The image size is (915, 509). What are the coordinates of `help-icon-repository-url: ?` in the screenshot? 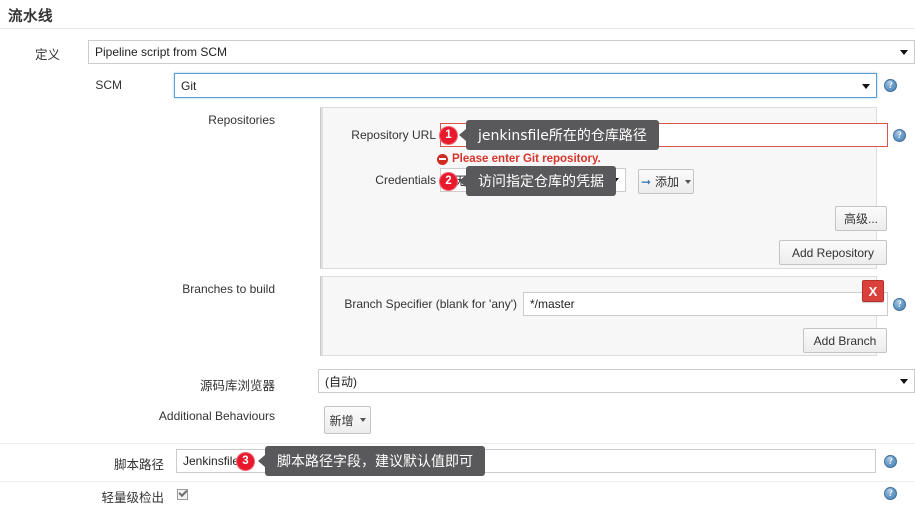 It's located at (899, 135).